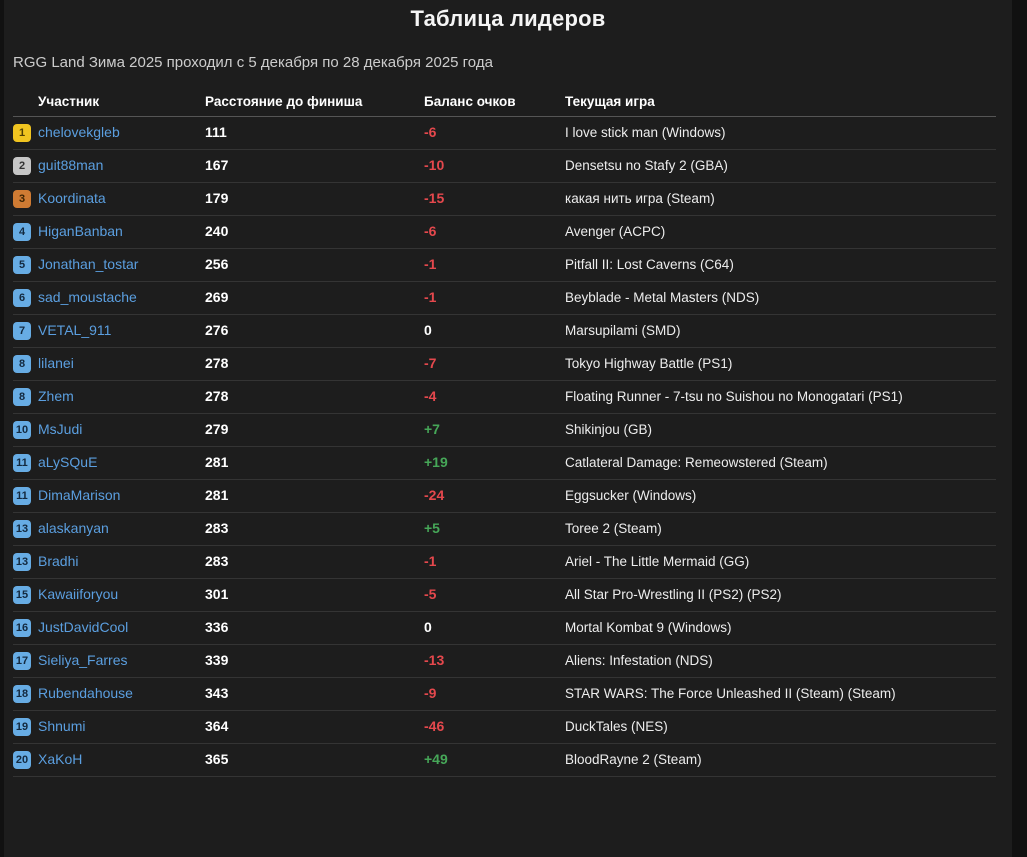  Describe the element at coordinates (631, 495) in the screenshot. I see `current-game: Eggsucker (Windows)` at that location.